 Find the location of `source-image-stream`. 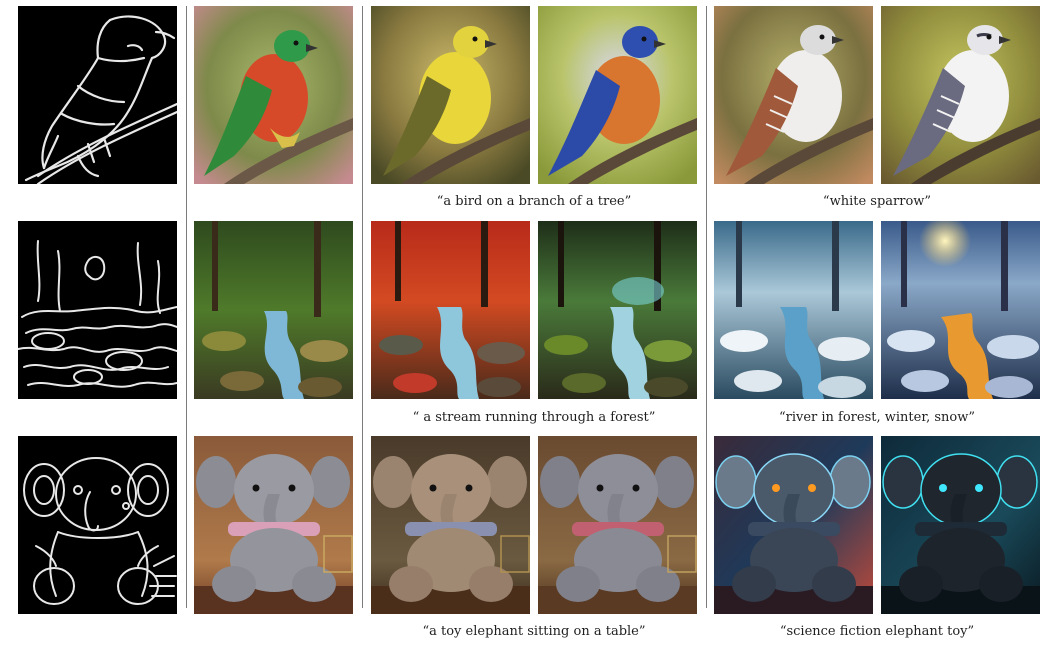

source-image-stream is located at coordinates (273, 310).